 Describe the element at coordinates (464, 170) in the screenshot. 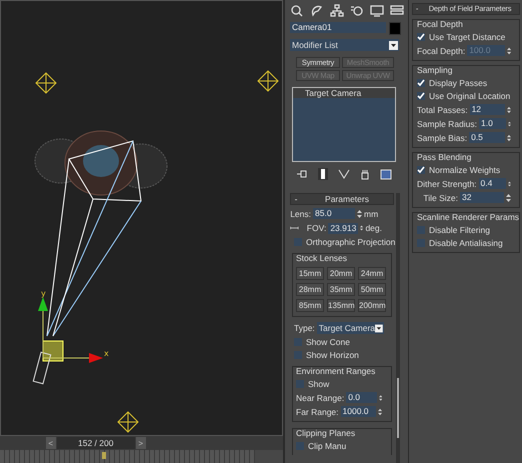

I see `checkbox-label: Normalize Weights` at that location.